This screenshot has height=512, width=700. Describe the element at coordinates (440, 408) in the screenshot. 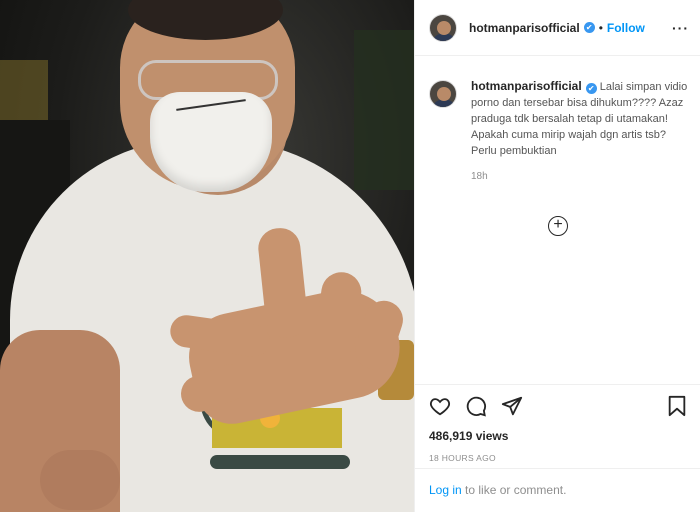

I see `heart-icon` at that location.